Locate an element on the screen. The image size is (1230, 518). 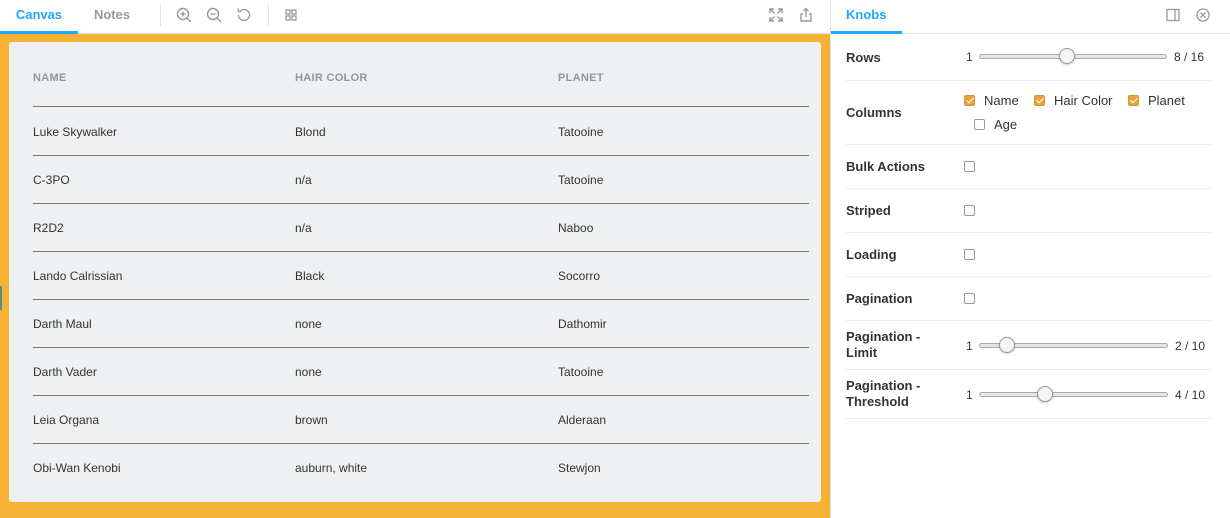
table-row: Darth Vader none Tatooine is located at coordinates (421, 372).